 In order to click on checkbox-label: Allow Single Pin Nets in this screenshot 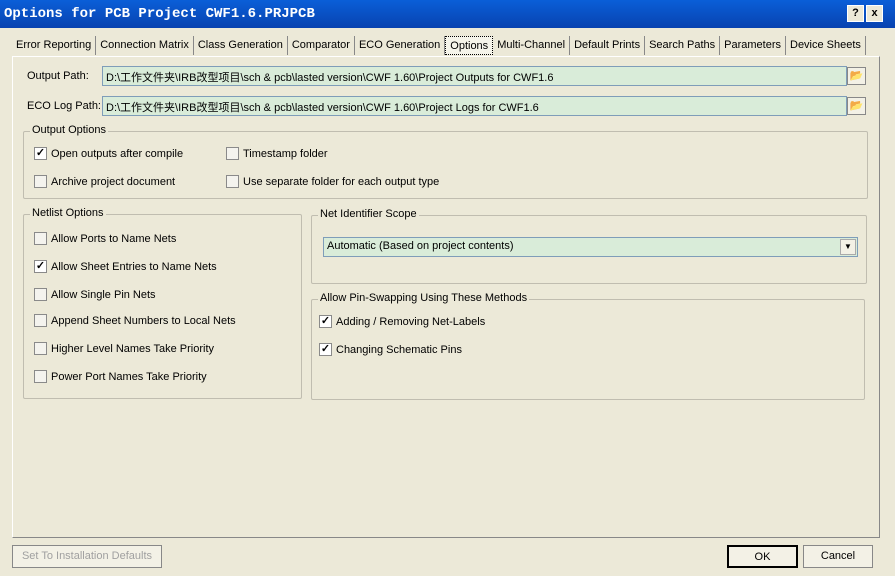, I will do `click(103, 294)`.